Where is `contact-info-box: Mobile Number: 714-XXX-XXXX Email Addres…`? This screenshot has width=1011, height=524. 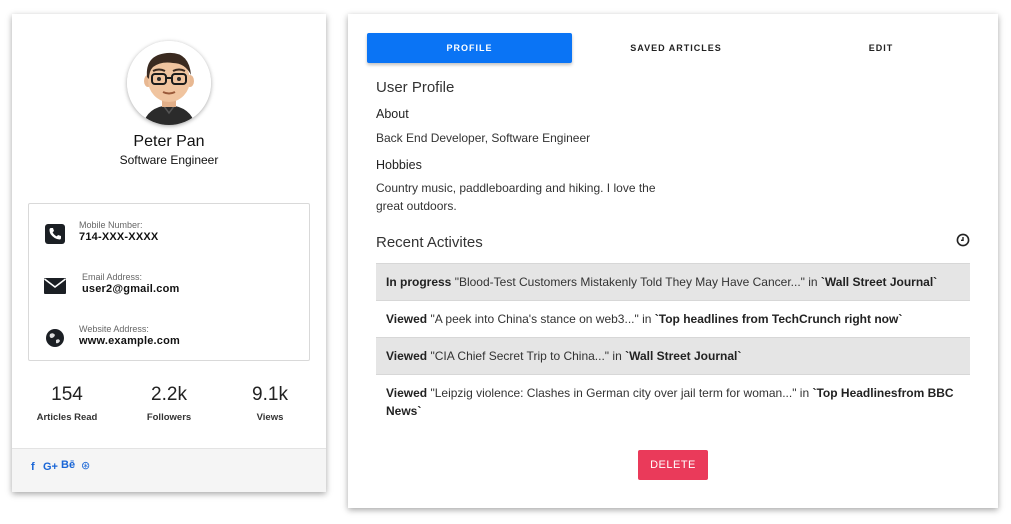 contact-info-box: Mobile Number: 714-XXX-XXXX Email Addres… is located at coordinates (169, 282).